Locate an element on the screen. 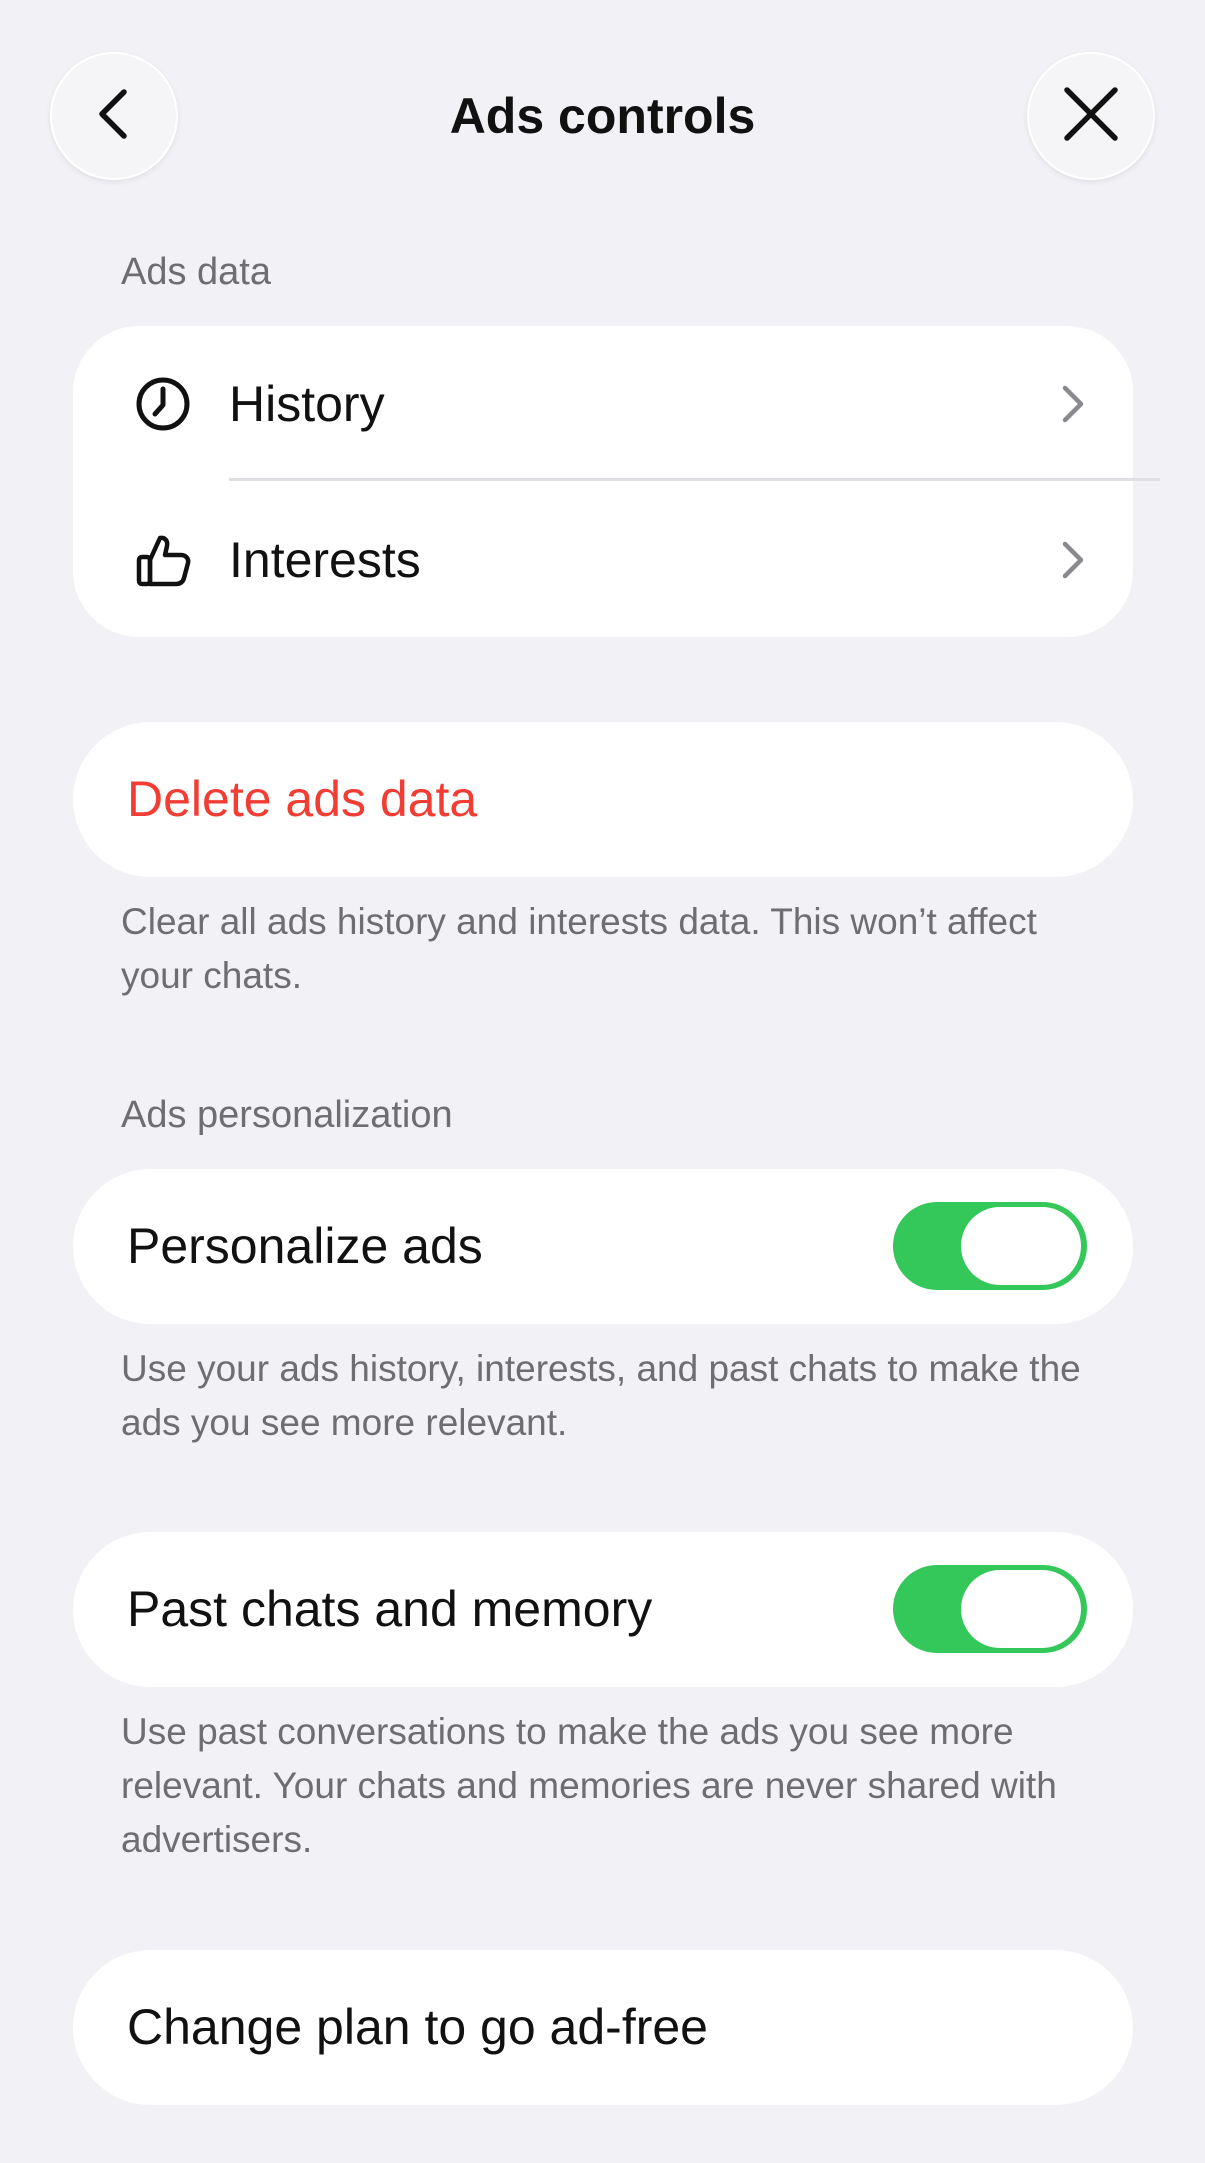 The width and height of the screenshot is (1205, 2163). personalize-ads-toggle is located at coordinates (990, 1246).